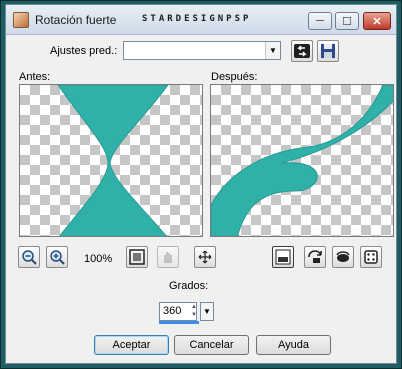  What do you see at coordinates (179, 322) in the screenshot?
I see `degrees-slider-bar` at bounding box center [179, 322].